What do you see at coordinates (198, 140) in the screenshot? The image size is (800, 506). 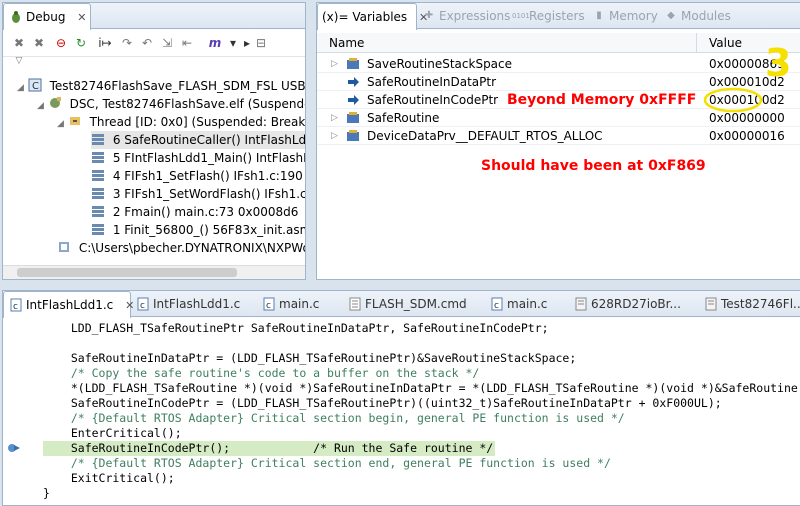 I see `tree-frame-selected: 6 SafeRoutineCaller() IntFlashLdd1.c` at bounding box center [198, 140].